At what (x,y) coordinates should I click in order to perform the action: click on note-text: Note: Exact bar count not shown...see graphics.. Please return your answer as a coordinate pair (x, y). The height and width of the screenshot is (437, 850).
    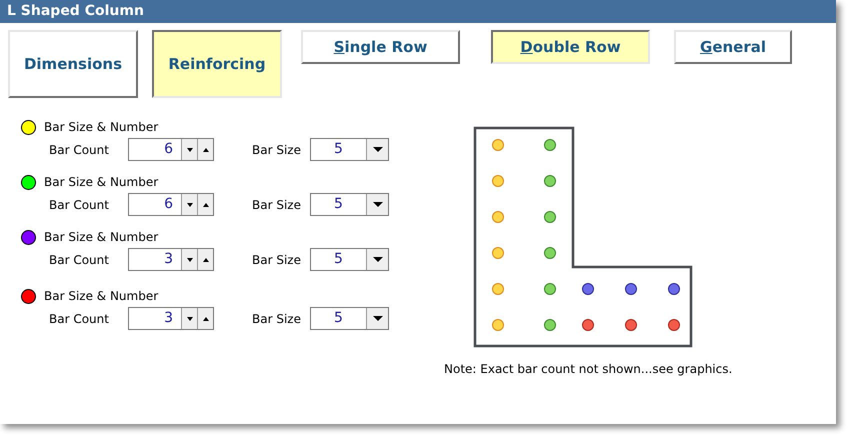
    Looking at the image, I should click on (588, 369).